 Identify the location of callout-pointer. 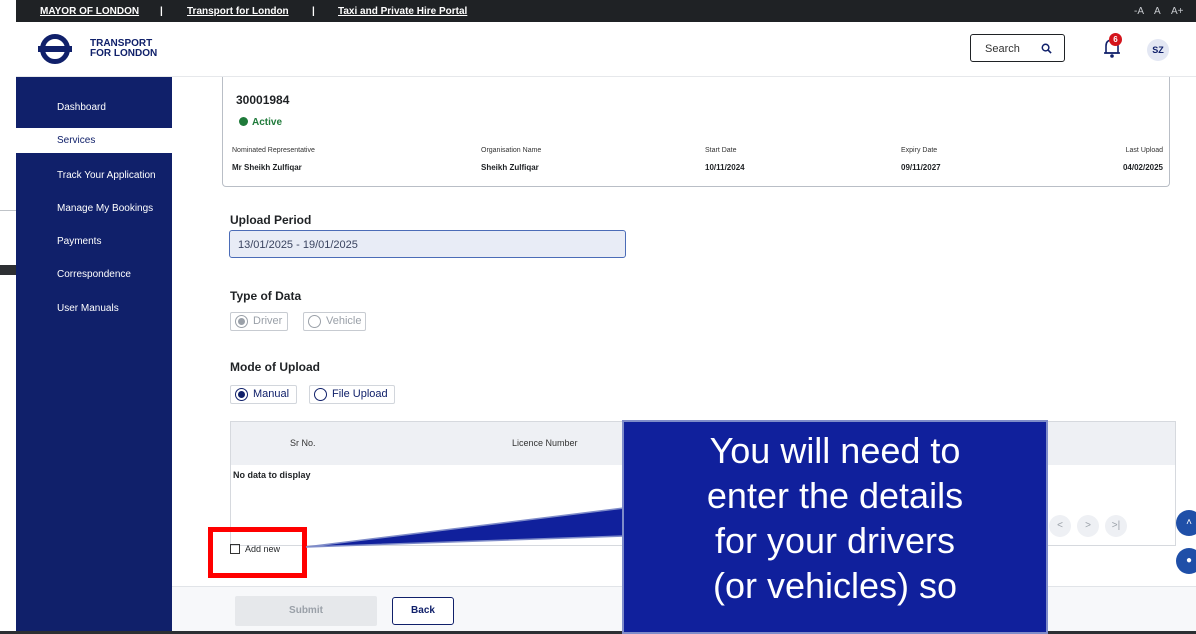
(465, 527).